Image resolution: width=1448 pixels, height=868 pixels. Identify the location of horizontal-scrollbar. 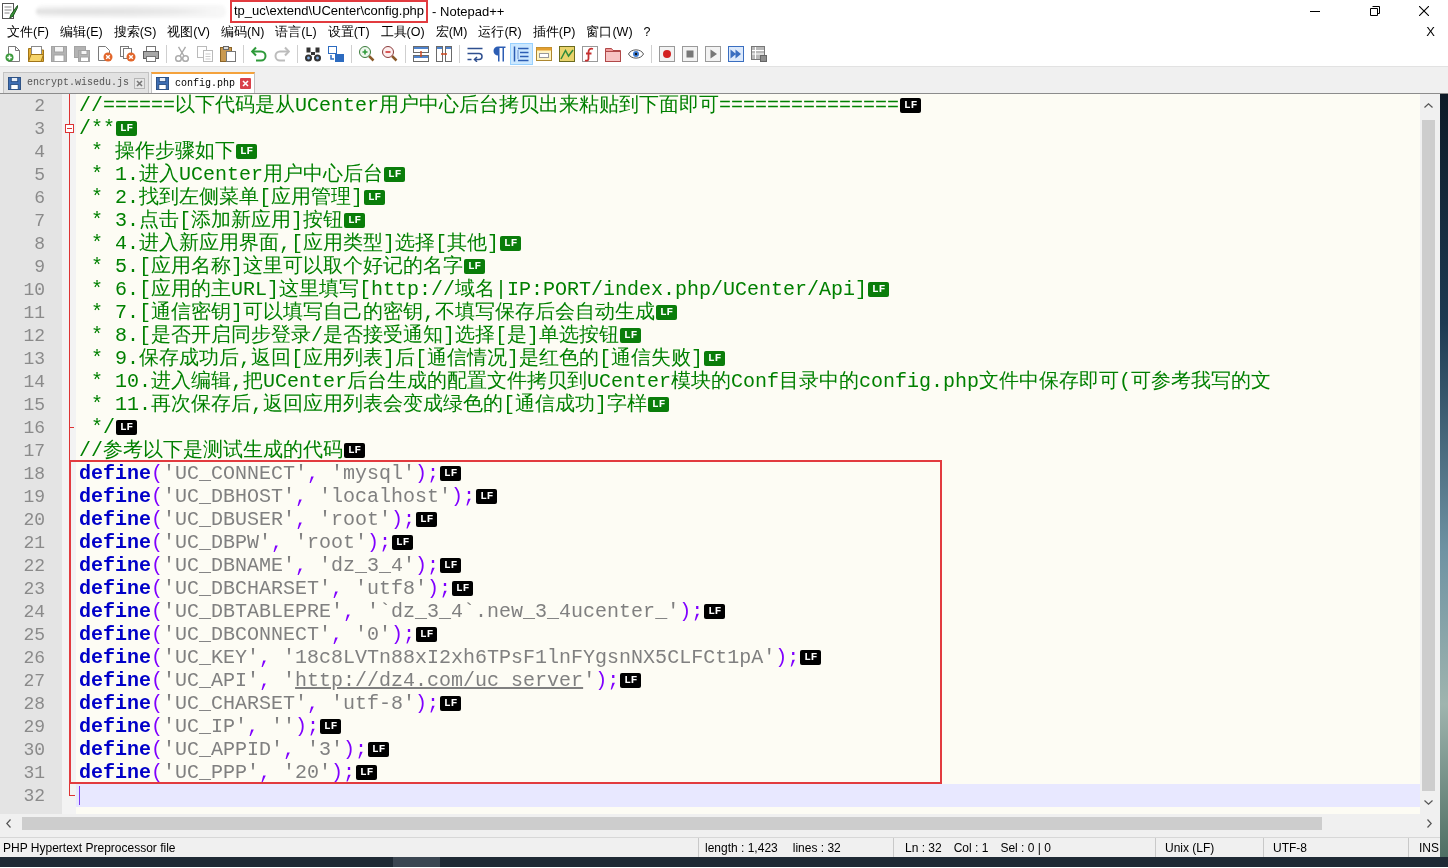
(720, 823).